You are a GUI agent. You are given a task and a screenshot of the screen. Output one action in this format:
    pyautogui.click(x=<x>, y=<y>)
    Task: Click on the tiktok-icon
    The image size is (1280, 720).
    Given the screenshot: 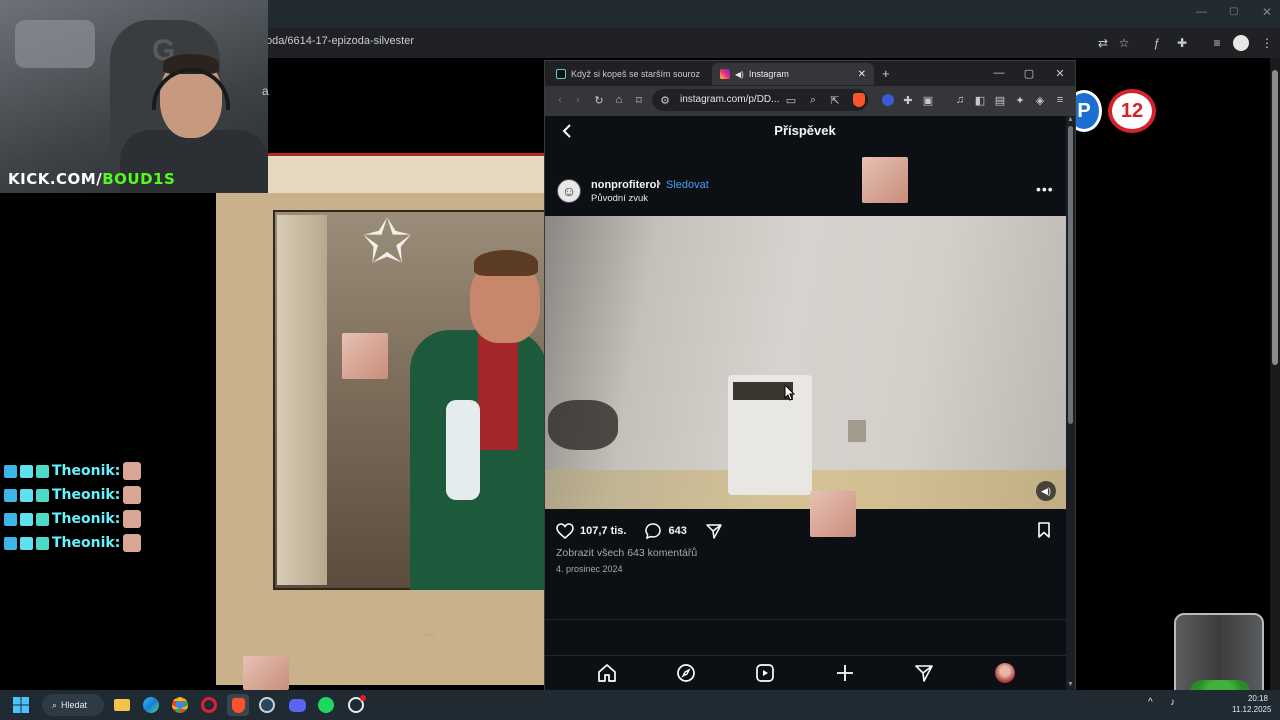 What is the action you would take?
    pyautogui.click(x=561, y=74)
    